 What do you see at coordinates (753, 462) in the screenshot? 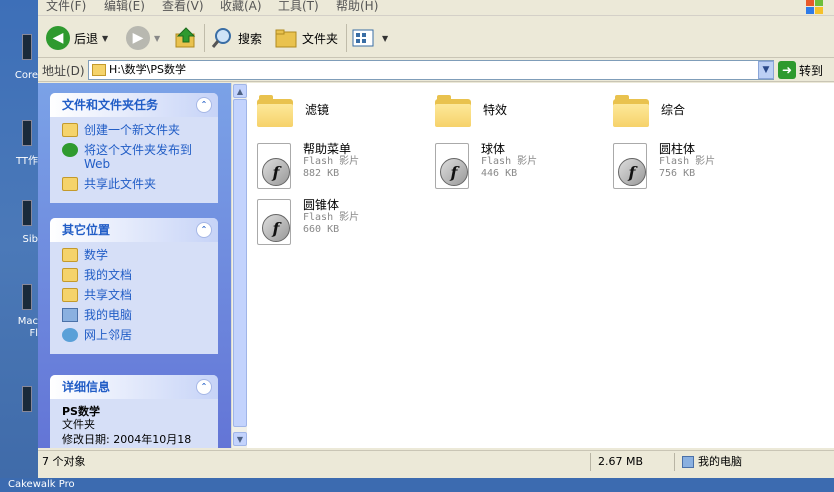
I see `status-location: 我的电脑` at bounding box center [753, 462].